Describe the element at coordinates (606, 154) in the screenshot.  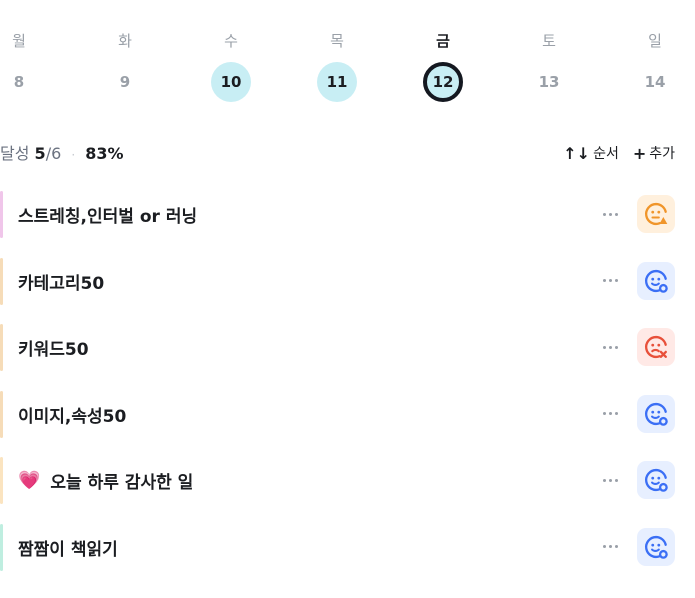
I see `order-button-label: 순서` at that location.